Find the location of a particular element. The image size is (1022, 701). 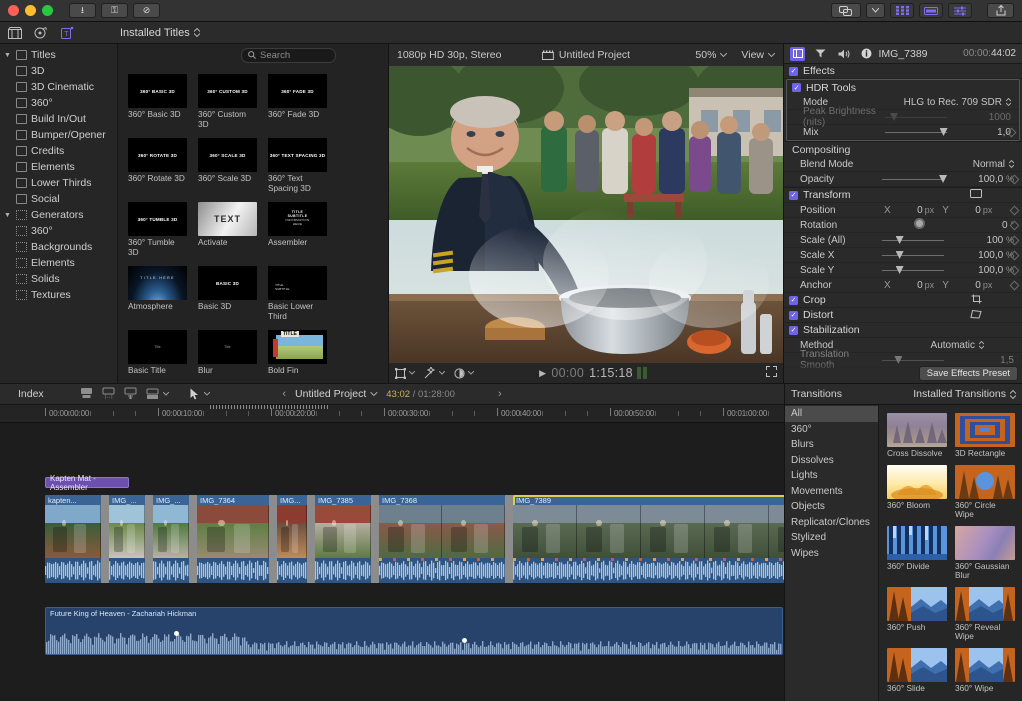

title-item: TEXT Activate is located at coordinates (227, 229).